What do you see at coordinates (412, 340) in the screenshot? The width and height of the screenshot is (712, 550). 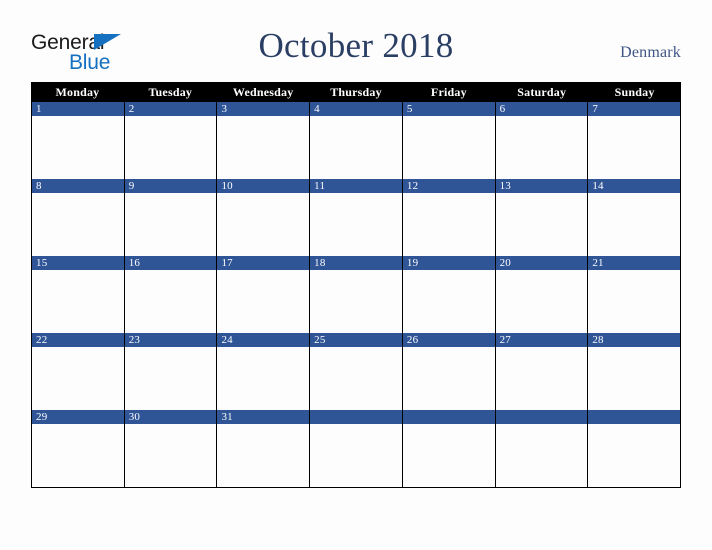 I see `day-number: 26` at bounding box center [412, 340].